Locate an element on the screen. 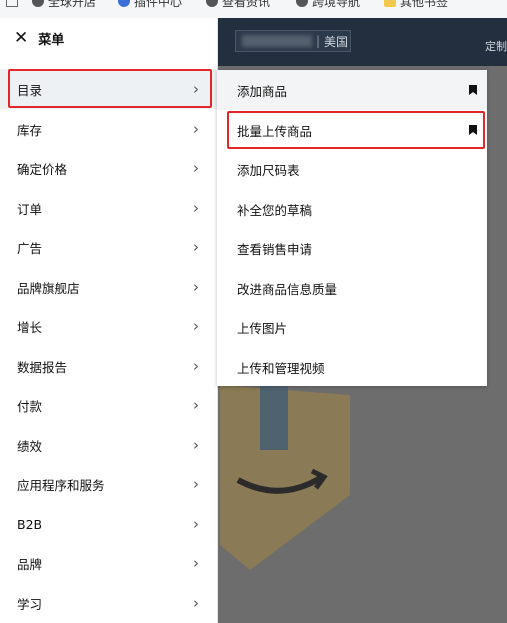 Image resolution: width=507 pixels, height=623 pixels. menu-item-label: 广告 is located at coordinates (30, 248).